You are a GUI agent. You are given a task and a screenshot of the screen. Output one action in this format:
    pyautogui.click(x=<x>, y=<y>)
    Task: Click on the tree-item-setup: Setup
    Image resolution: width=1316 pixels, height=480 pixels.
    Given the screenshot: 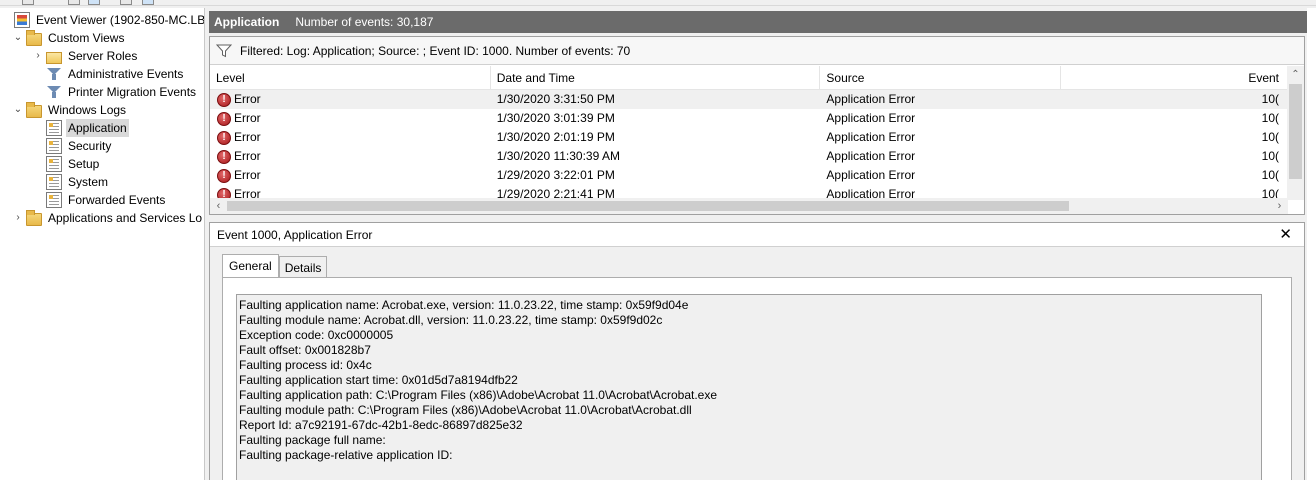 What is the action you would take?
    pyautogui.click(x=72, y=164)
    